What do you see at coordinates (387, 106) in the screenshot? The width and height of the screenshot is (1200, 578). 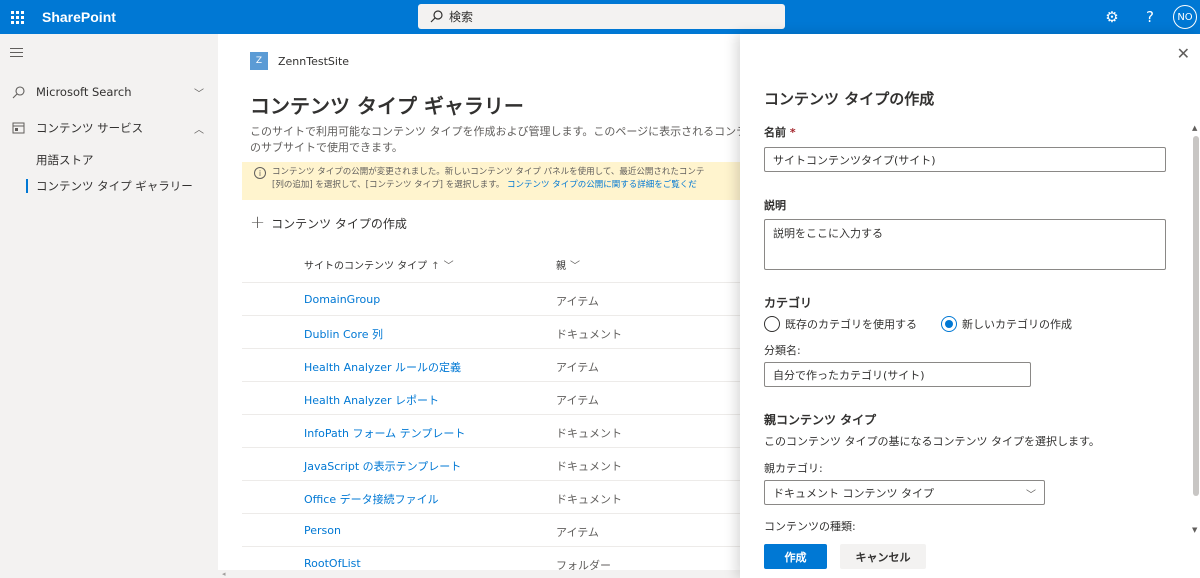 I see `page-title: コンテンツ タイプ ギャラリー` at bounding box center [387, 106].